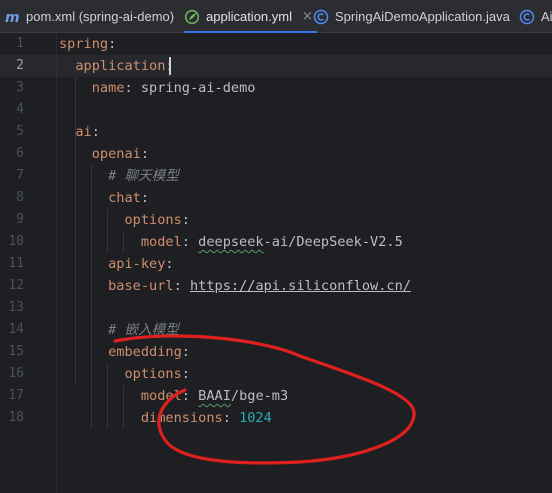 The width and height of the screenshot is (552, 493). I want to click on tab-label: pom.xml (spring-ai-demo), so click(100, 16).